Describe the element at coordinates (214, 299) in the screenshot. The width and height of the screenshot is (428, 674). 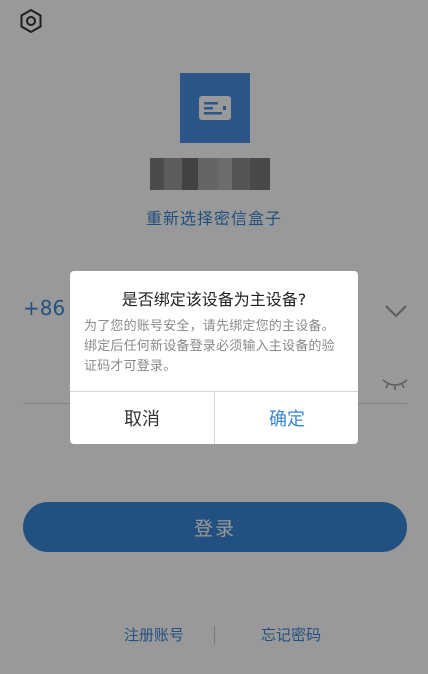
I see `dialog-title: 是否绑定该设备为主设备?` at that location.